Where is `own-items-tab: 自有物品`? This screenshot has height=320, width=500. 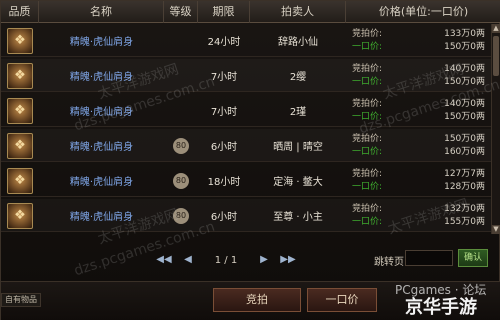
own-items-tab: 自有物品 is located at coordinates (21, 300).